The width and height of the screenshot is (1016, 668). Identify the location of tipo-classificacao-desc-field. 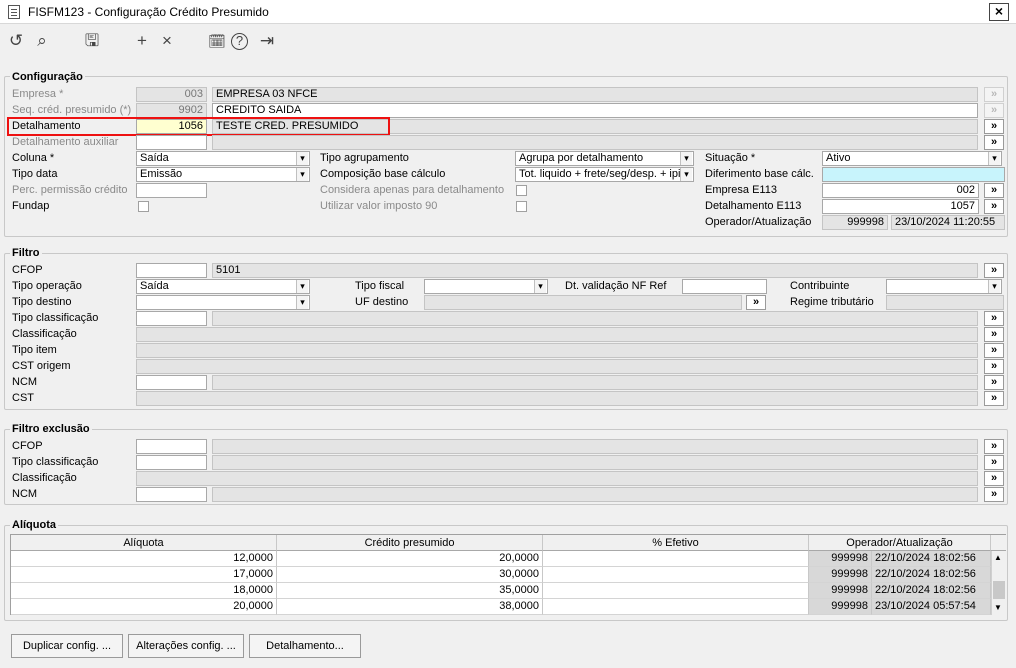
(595, 318).